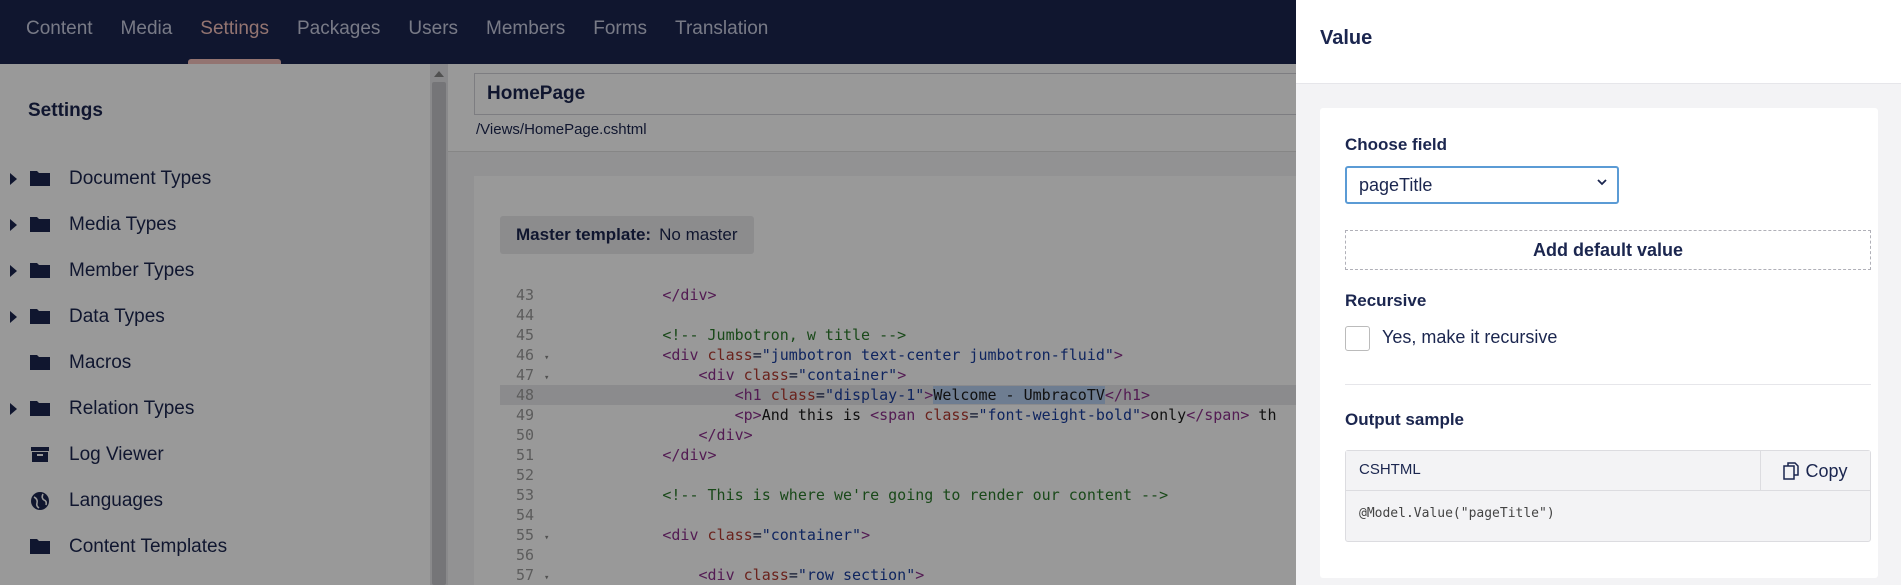 This screenshot has height=585, width=1901. I want to click on recursive-label: Recursive, so click(1386, 300).